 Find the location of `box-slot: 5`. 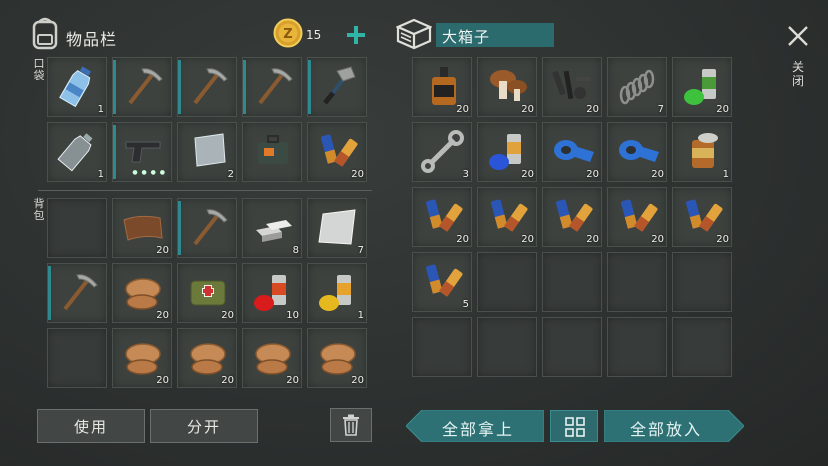

box-slot: 5 is located at coordinates (442, 282).